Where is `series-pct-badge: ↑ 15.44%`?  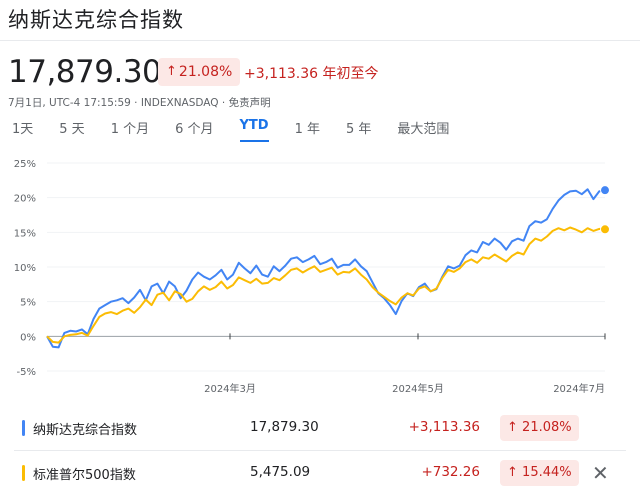 series-pct-badge: ↑ 15.44% is located at coordinates (539, 473).